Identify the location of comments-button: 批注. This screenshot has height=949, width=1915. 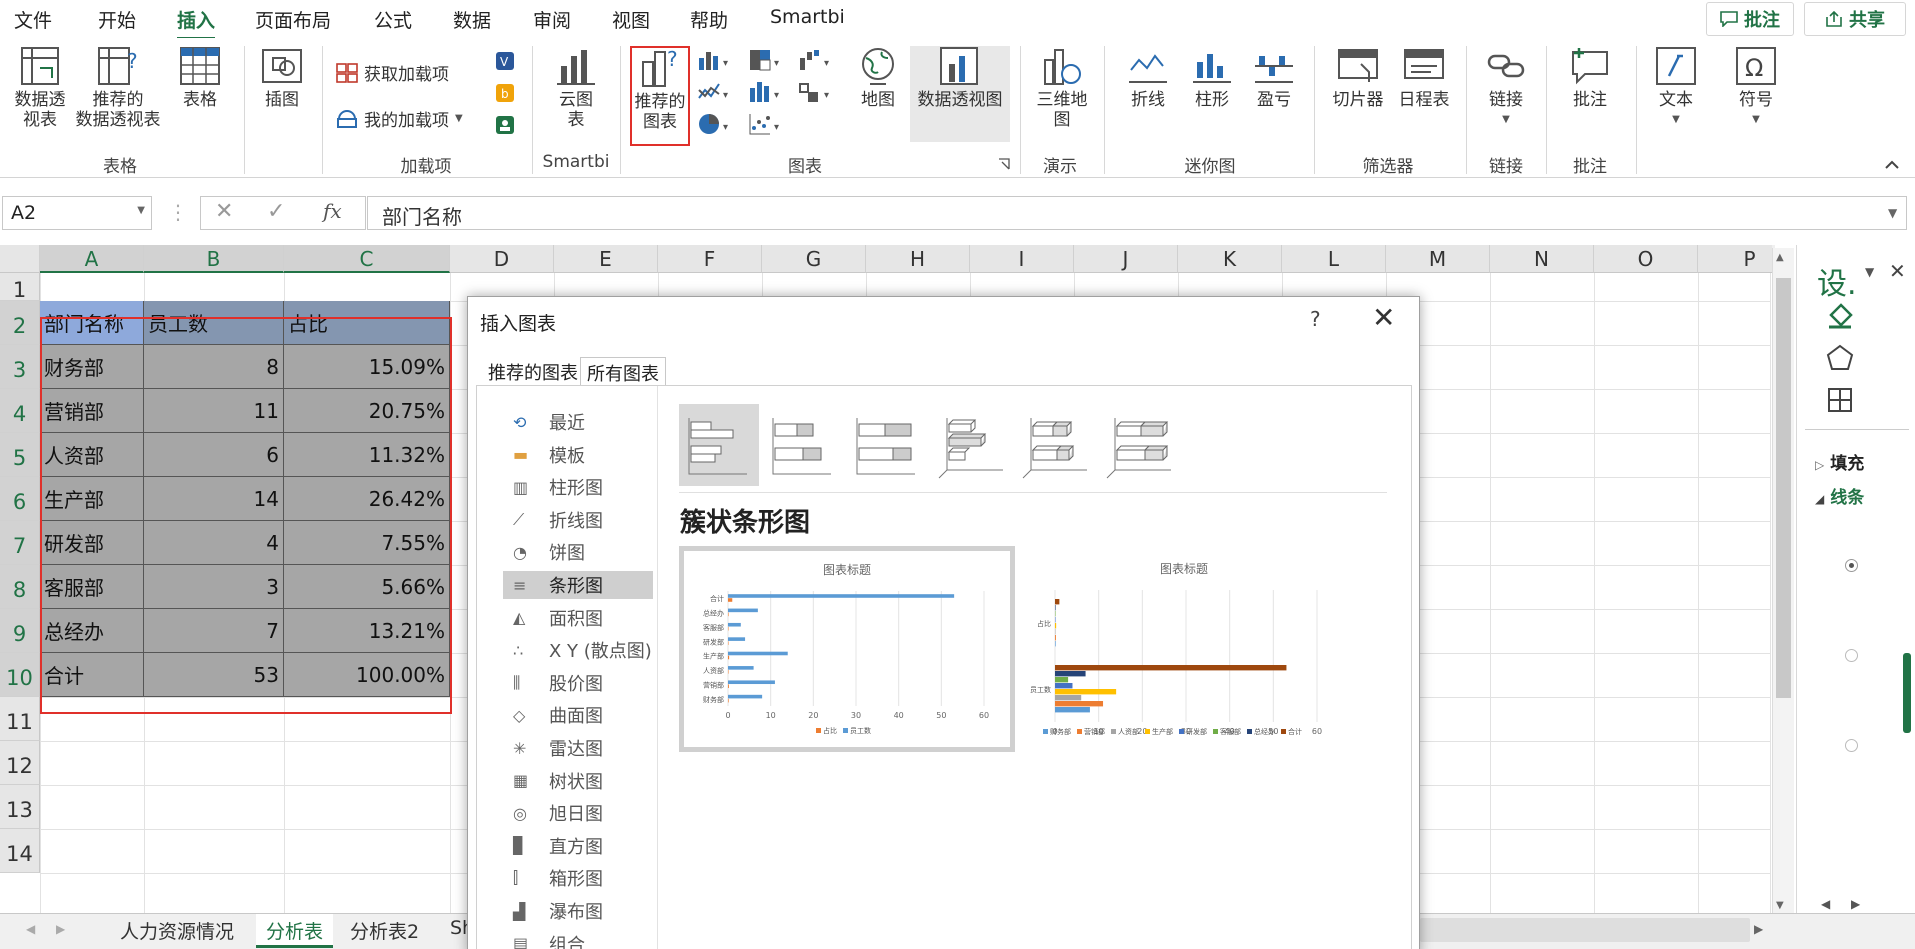
(1750, 19).